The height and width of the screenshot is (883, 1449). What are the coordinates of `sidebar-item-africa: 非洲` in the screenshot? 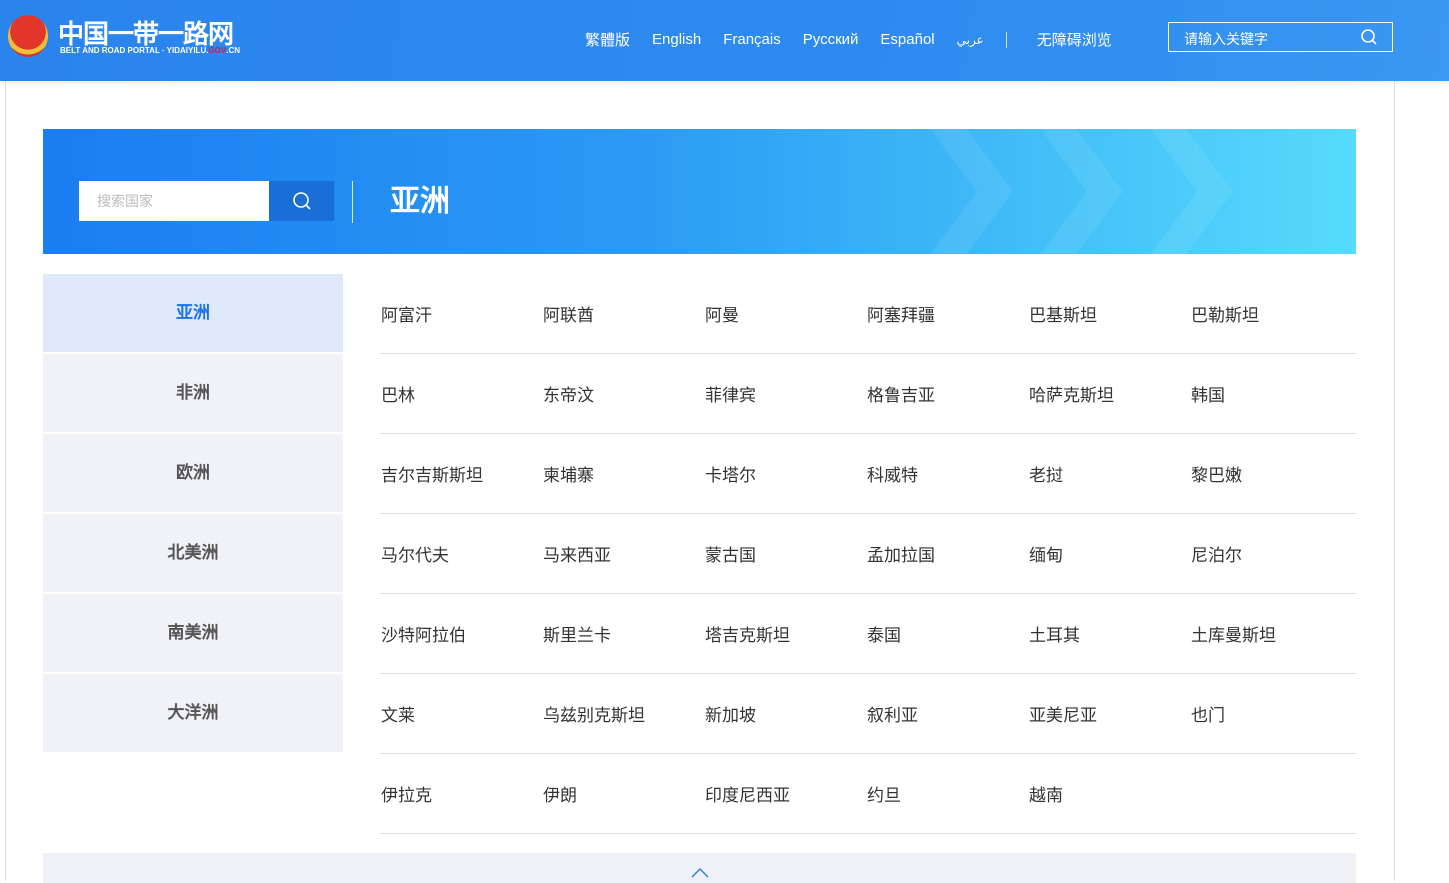 It's located at (193, 394).